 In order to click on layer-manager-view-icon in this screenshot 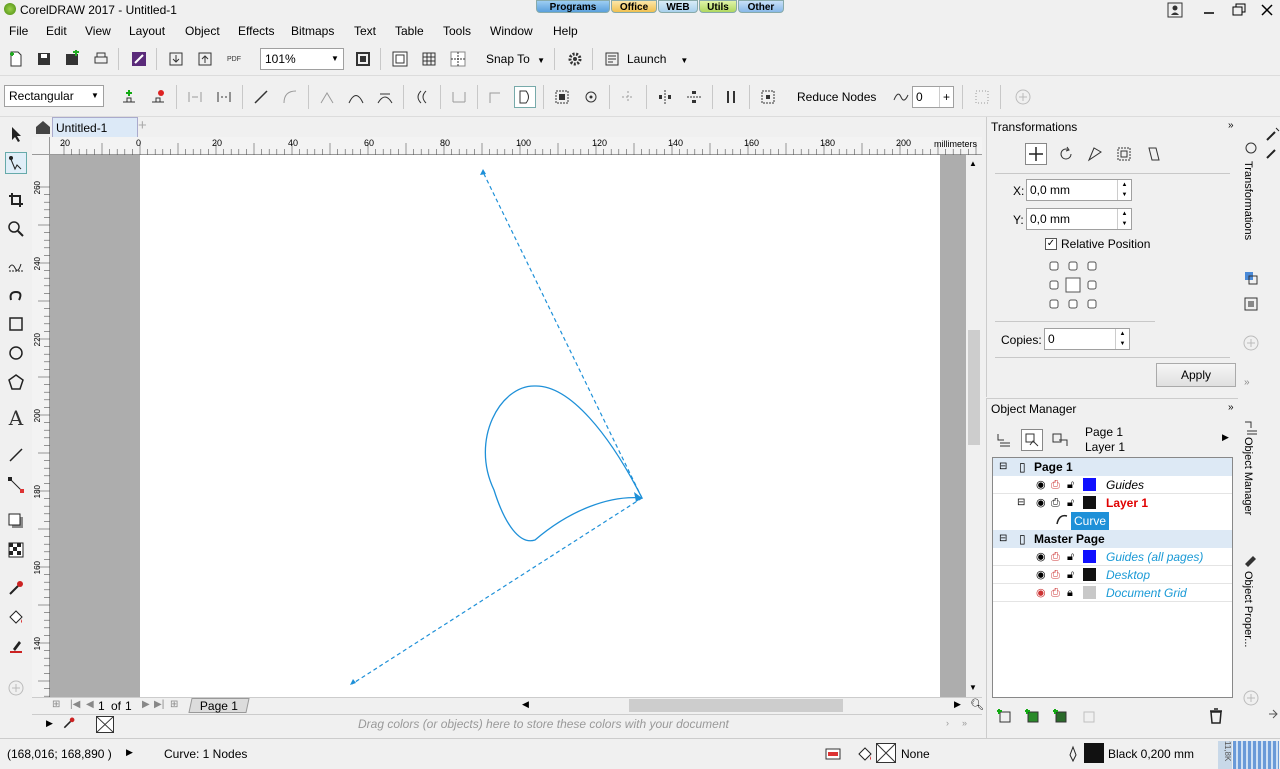, I will do `click(1060, 440)`.